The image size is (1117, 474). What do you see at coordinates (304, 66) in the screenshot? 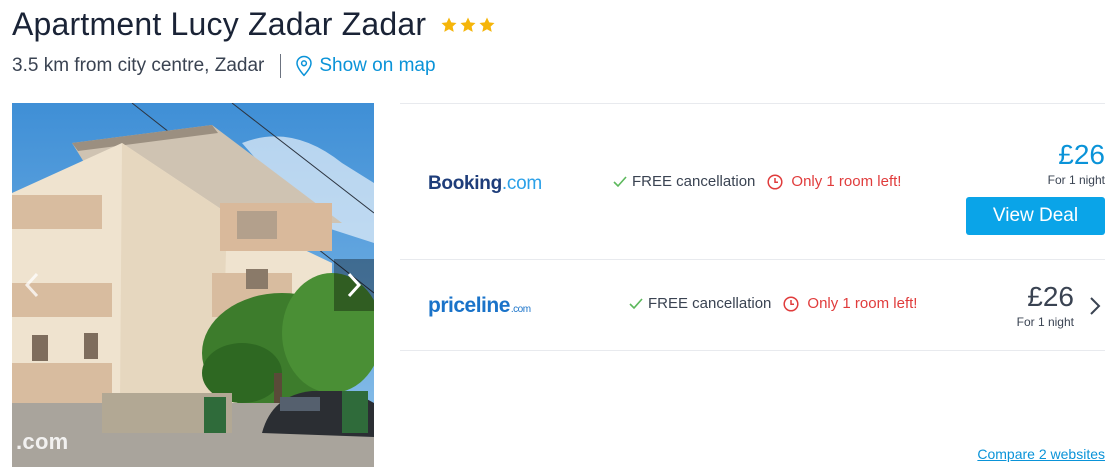
I see `map-pin-icon` at bounding box center [304, 66].